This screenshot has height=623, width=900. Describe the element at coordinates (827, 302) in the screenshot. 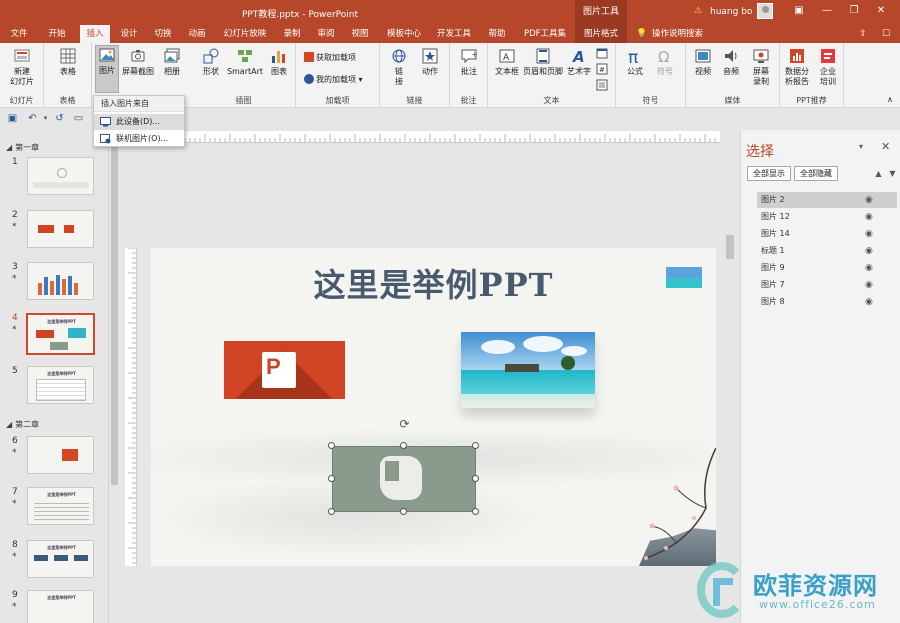

I see `selection-item: 图片 8 ◉` at that location.